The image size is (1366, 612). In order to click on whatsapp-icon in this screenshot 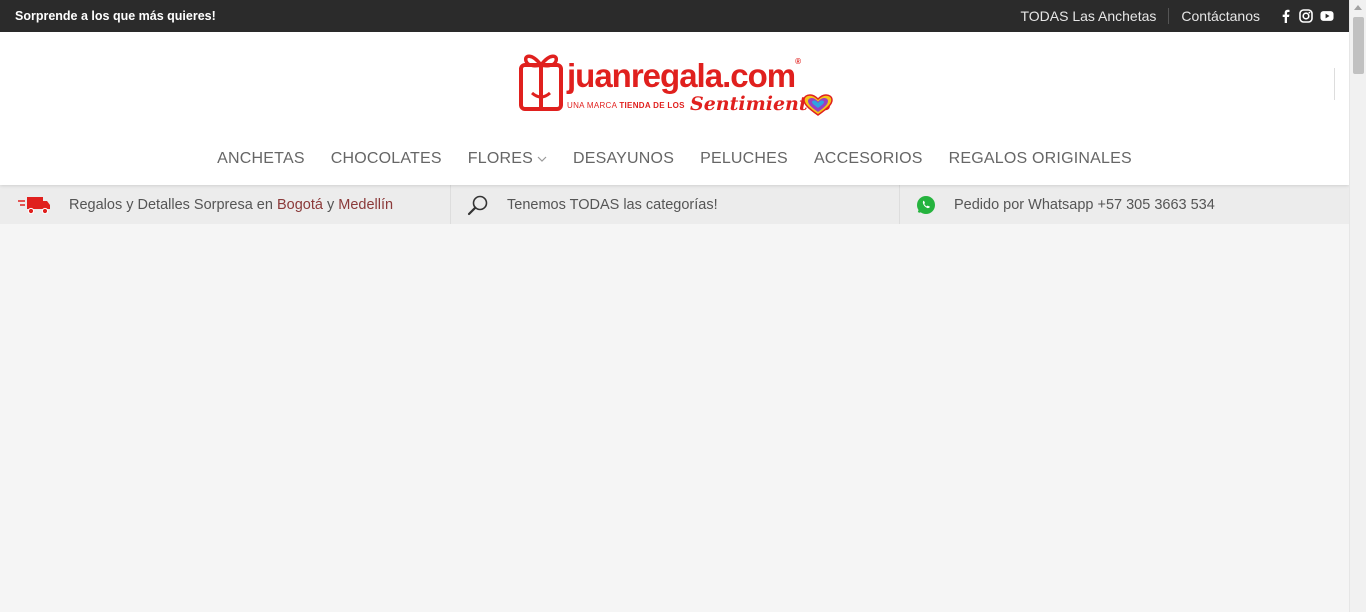, I will do `click(926, 205)`.